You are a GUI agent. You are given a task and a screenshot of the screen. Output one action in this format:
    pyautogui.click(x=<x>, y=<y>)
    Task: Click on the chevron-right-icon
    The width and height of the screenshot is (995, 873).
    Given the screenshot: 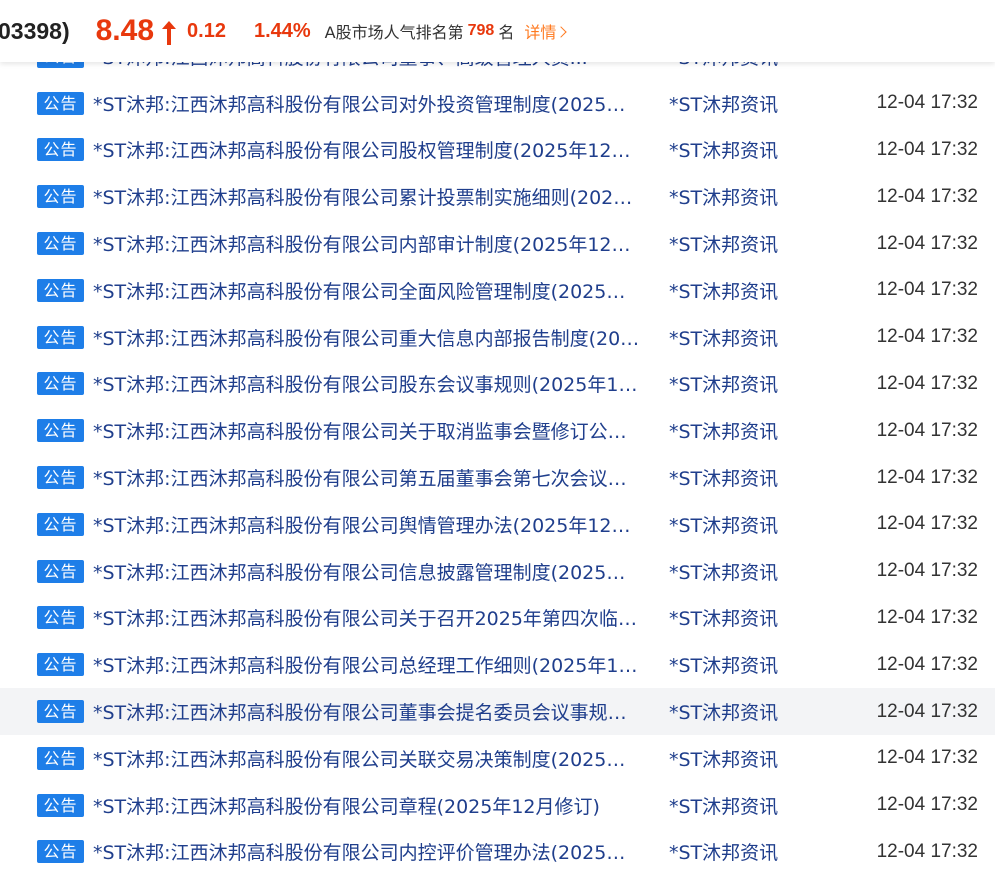 What is the action you would take?
    pyautogui.click(x=561, y=32)
    